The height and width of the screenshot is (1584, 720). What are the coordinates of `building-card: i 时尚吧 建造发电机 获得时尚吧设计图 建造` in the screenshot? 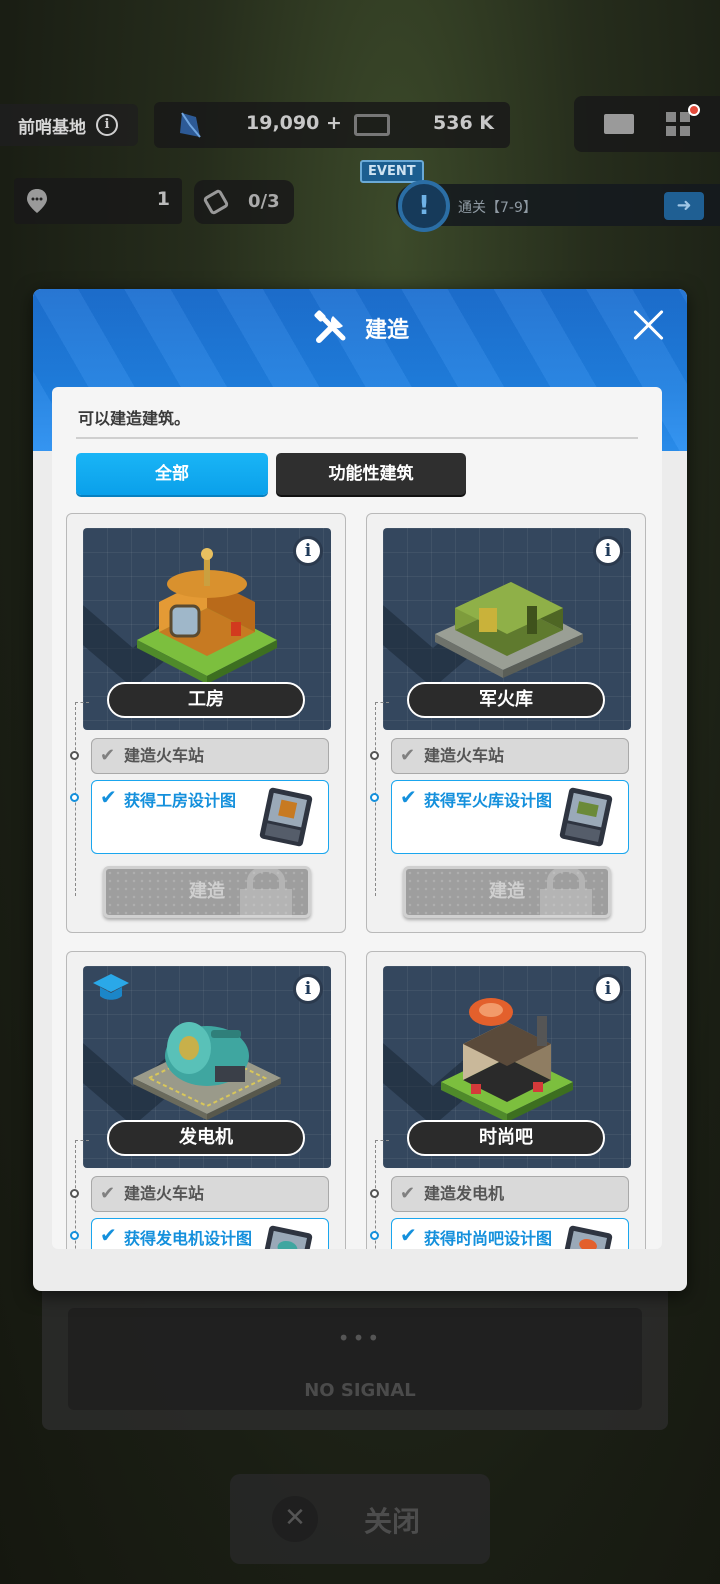 It's located at (506, 1100).